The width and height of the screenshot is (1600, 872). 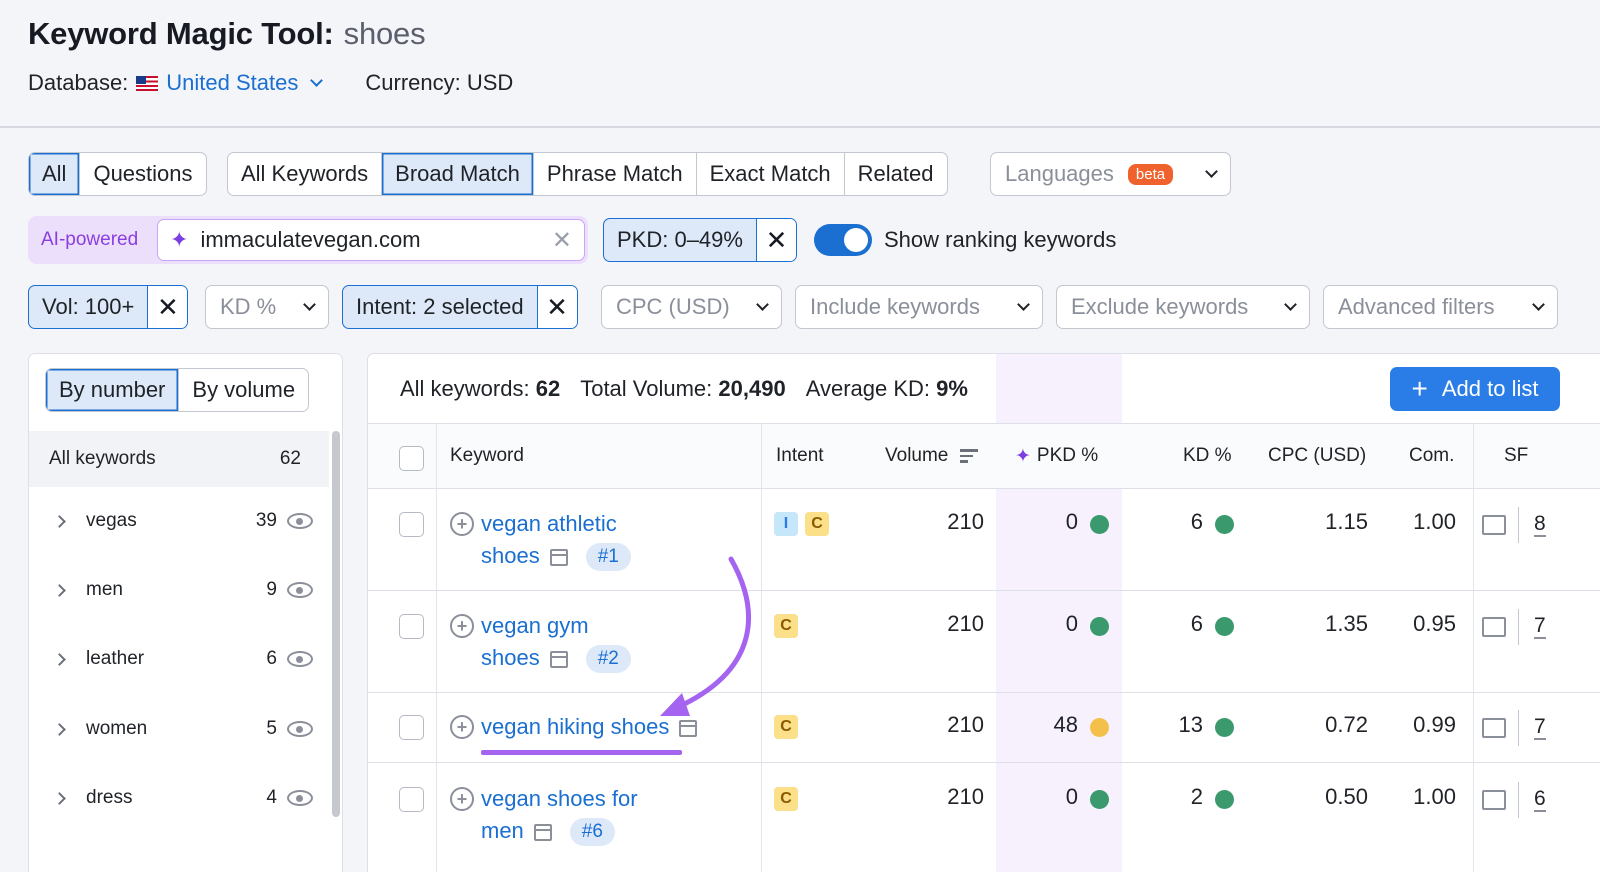 What do you see at coordinates (932, 456) in the screenshot?
I see `column-volume: Volume` at bounding box center [932, 456].